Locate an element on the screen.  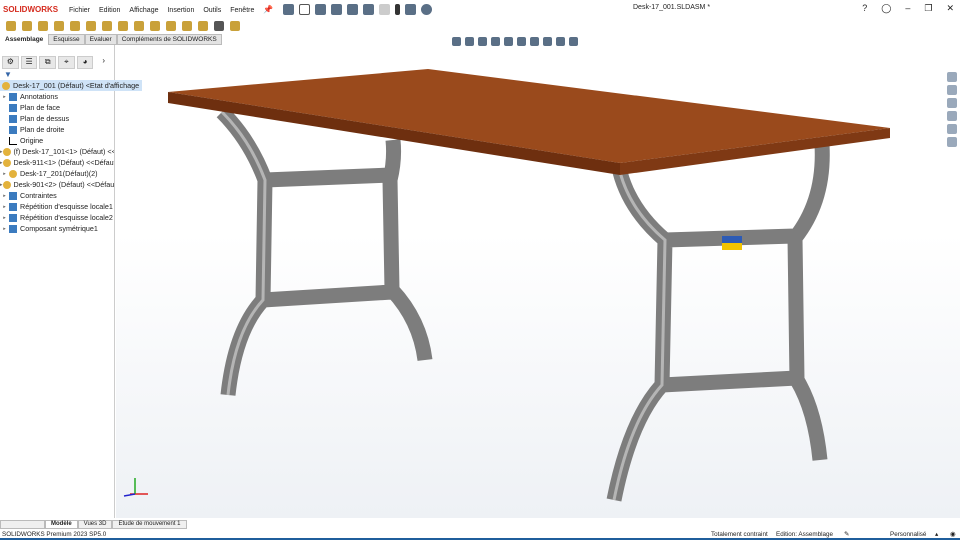
show-hidden-icon is located at coordinates (107, 26).